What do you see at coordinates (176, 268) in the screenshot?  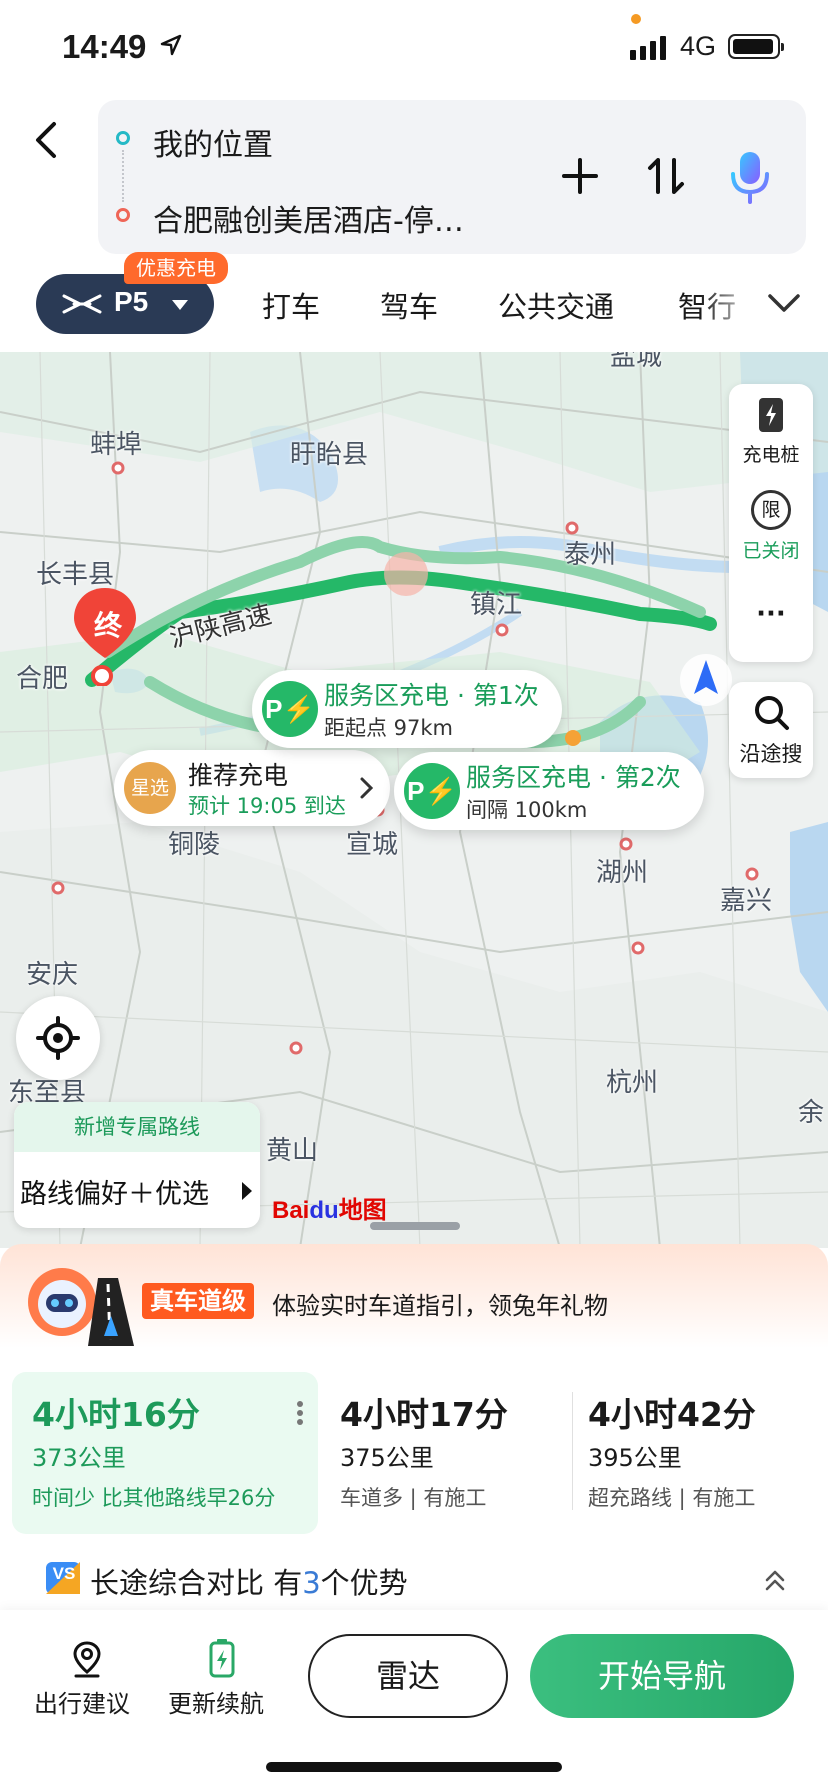 I see `promo-charging-badge: 优惠充电` at bounding box center [176, 268].